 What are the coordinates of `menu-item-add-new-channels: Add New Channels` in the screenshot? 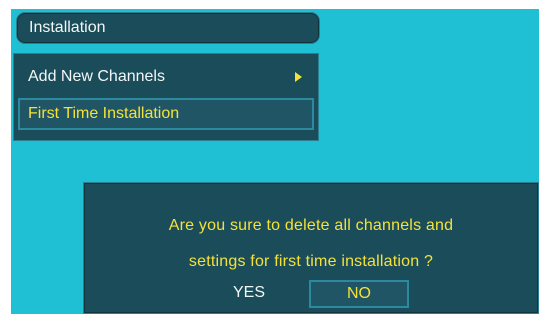 It's located at (166, 78).